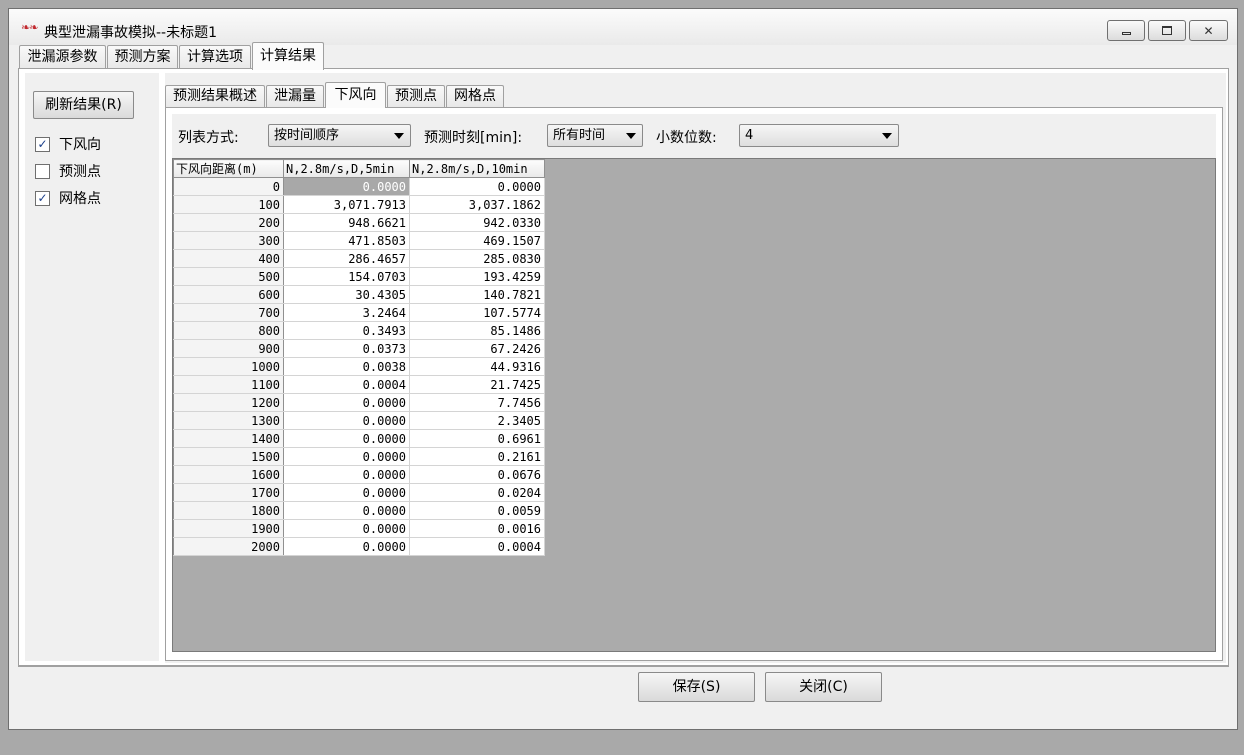 Image resolution: width=1244 pixels, height=755 pixels. What do you see at coordinates (228, 528) in the screenshot?
I see `row-header-cell: 1900` at bounding box center [228, 528].